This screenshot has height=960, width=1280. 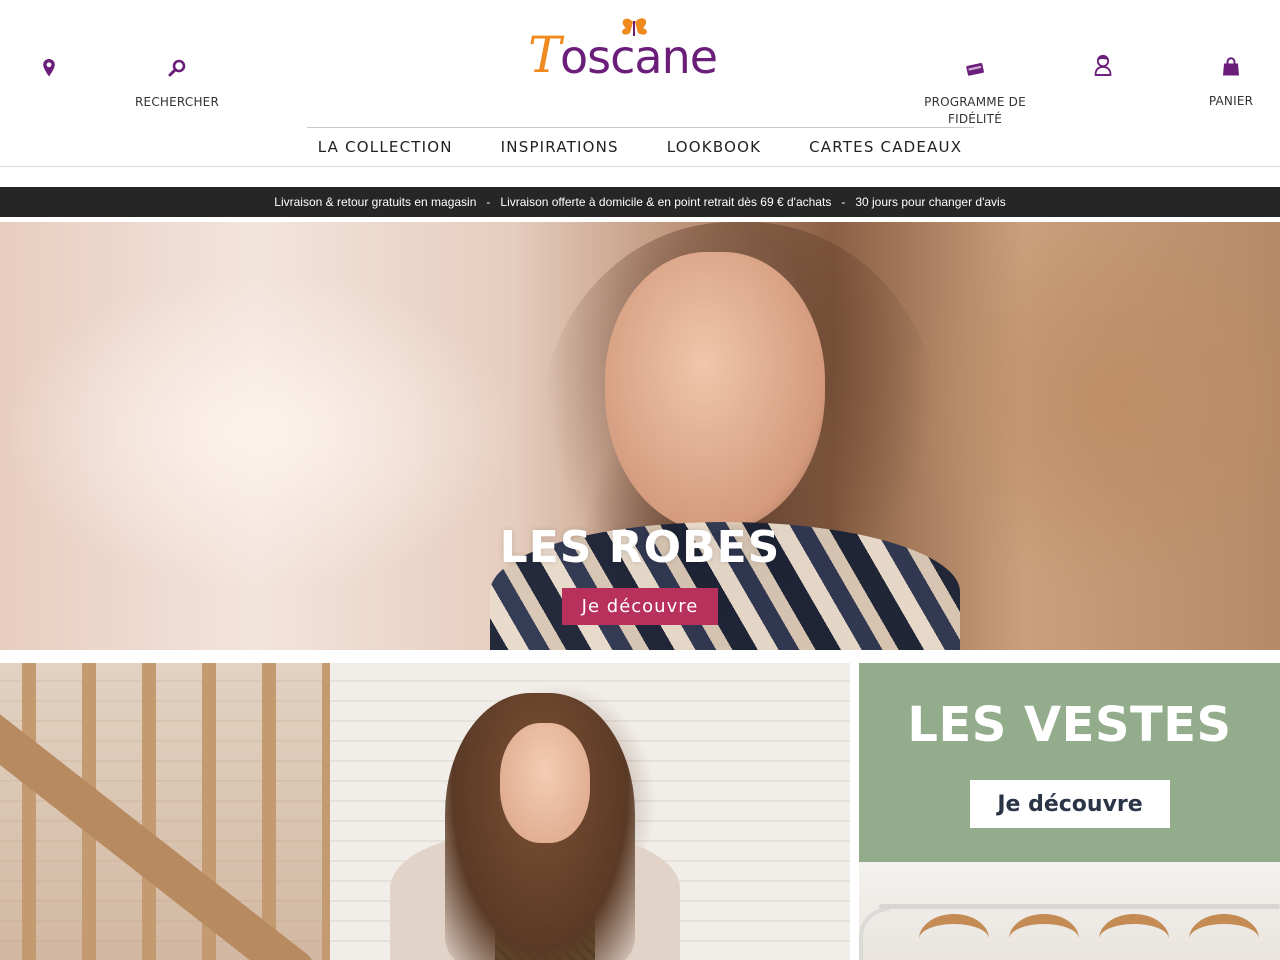 What do you see at coordinates (714, 147) in the screenshot?
I see `nav-item-lookbook: LOOKBOOK` at bounding box center [714, 147].